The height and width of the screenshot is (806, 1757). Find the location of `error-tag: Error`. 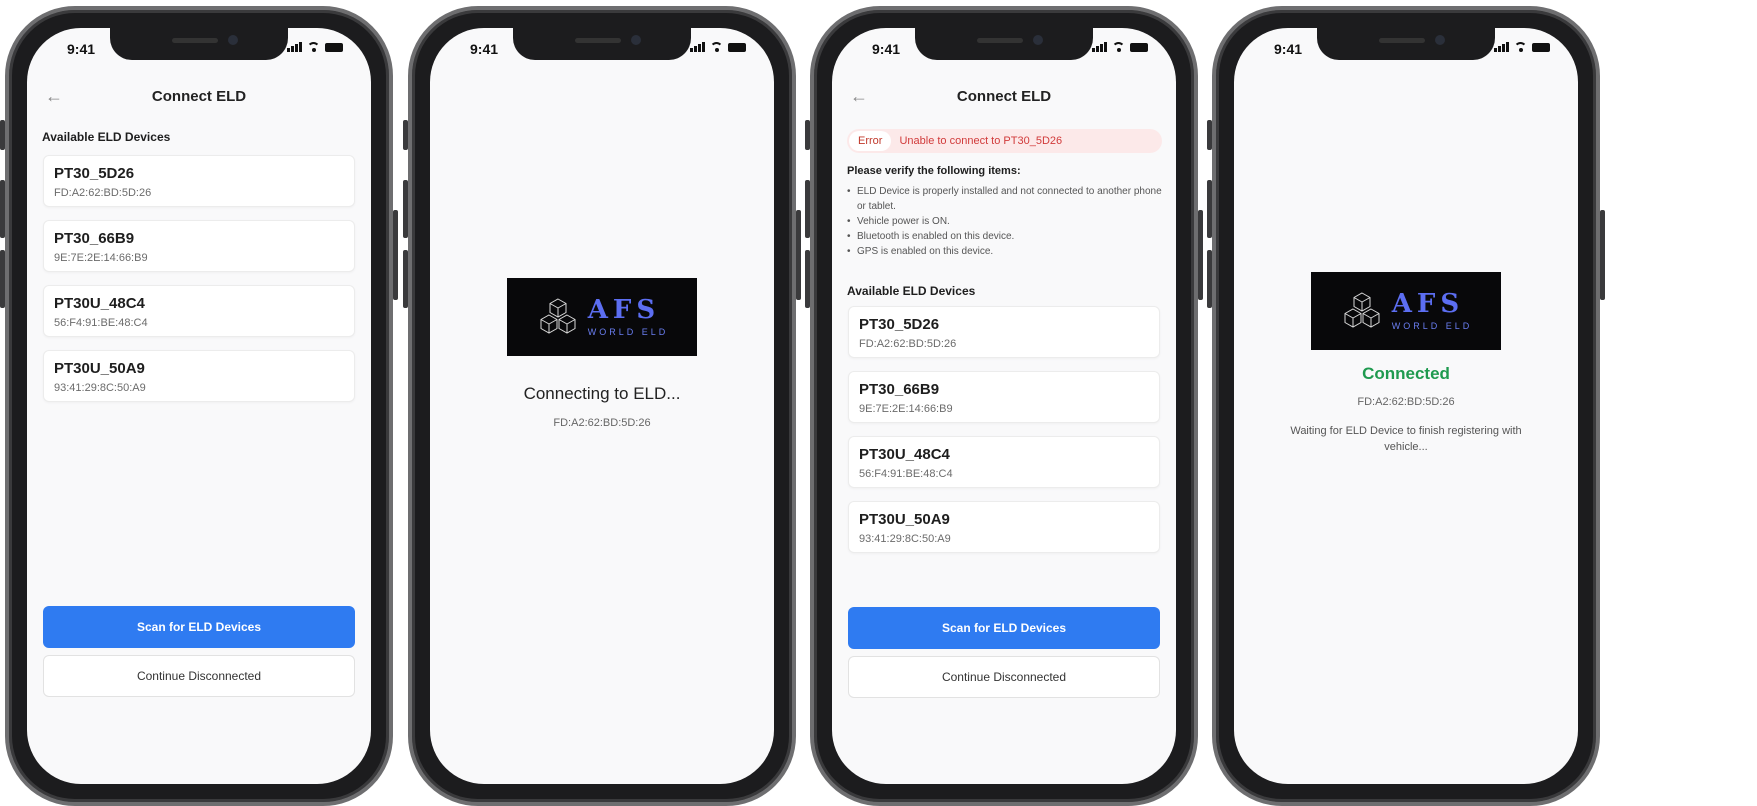

error-tag: Error is located at coordinates (870, 141).